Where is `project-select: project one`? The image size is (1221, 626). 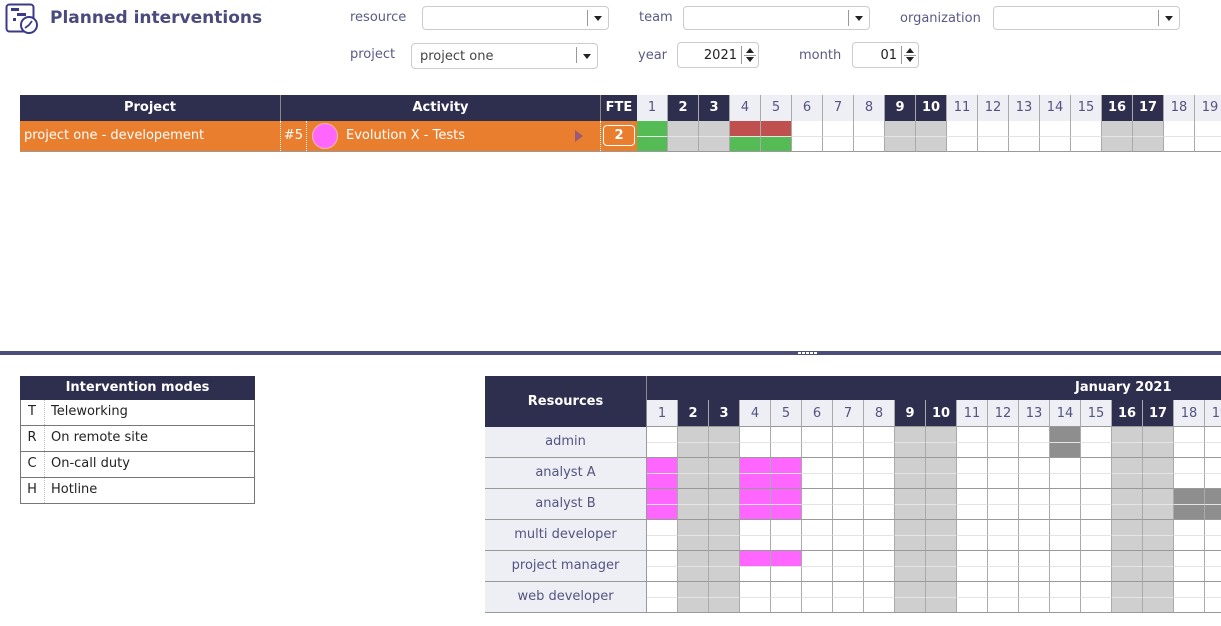
project-select: project one is located at coordinates (504, 56).